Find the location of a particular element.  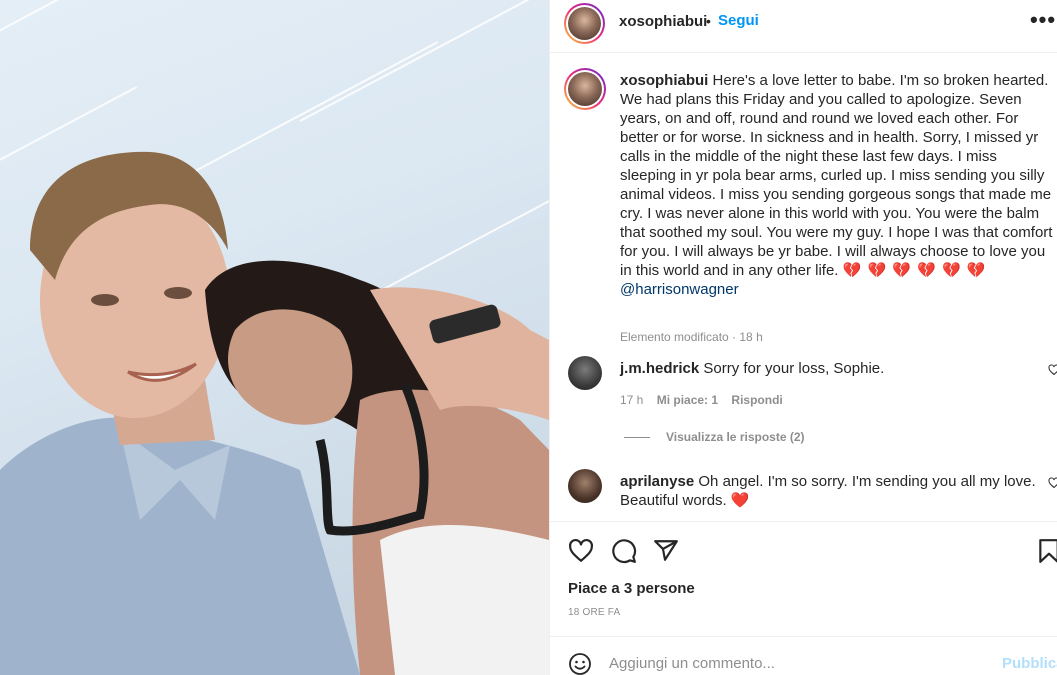

comment-body: Sorry for your loss, Sophie. is located at coordinates (794, 368).